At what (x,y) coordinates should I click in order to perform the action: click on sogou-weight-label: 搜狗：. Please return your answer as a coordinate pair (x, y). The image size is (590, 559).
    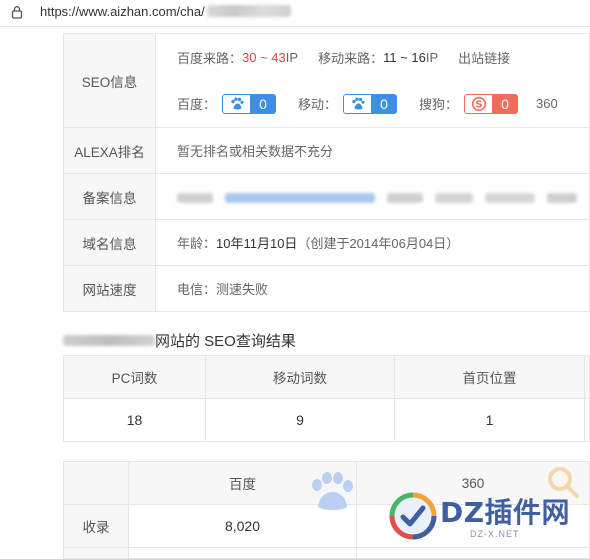
    Looking at the image, I should click on (439, 104).